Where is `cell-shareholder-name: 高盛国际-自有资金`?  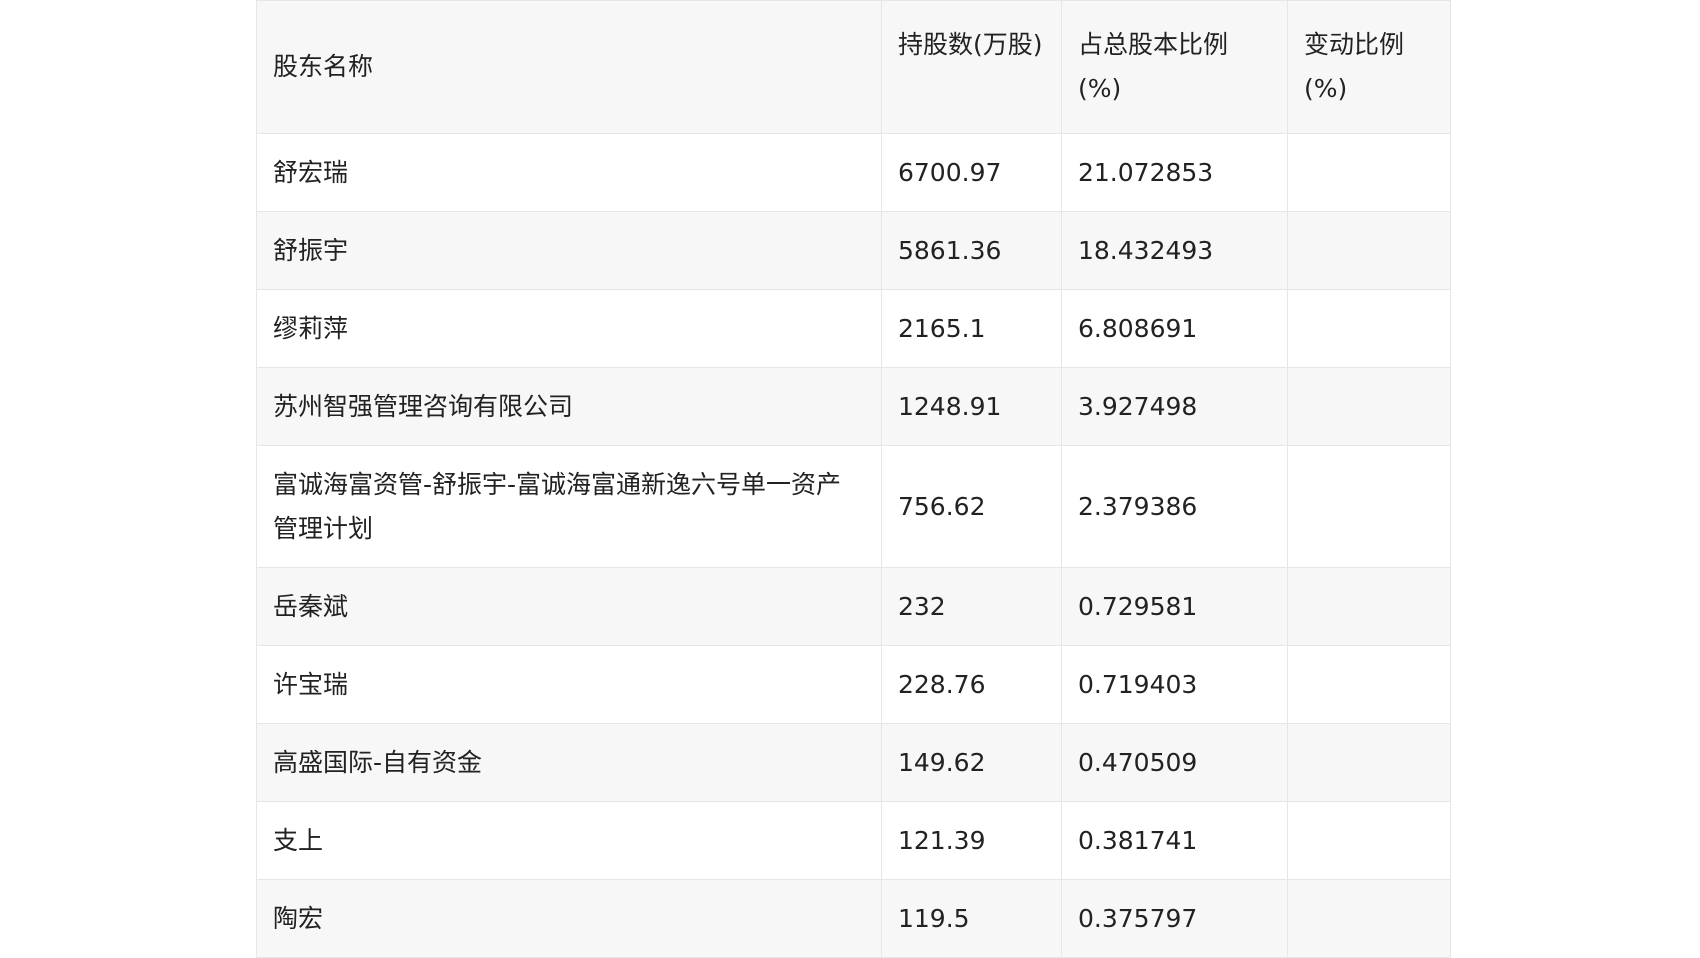
cell-shareholder-name: 高盛国际-自有资金 is located at coordinates (569, 762).